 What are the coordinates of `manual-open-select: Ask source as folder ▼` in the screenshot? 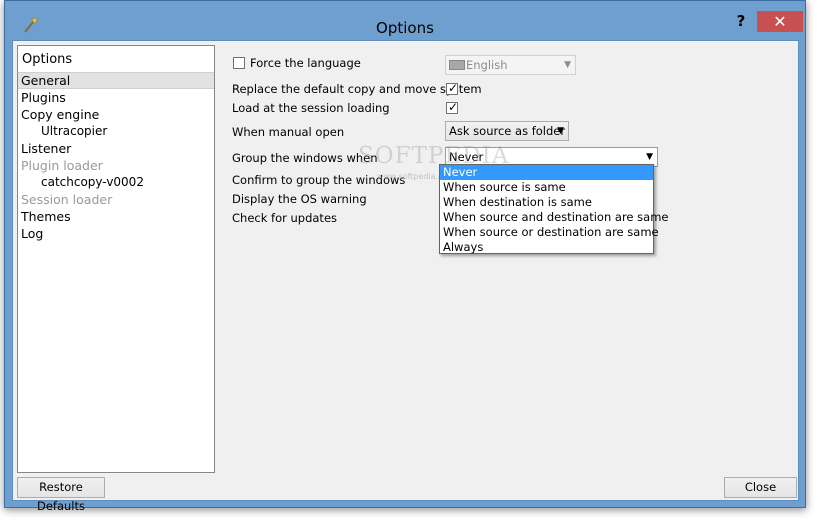 It's located at (507, 131).